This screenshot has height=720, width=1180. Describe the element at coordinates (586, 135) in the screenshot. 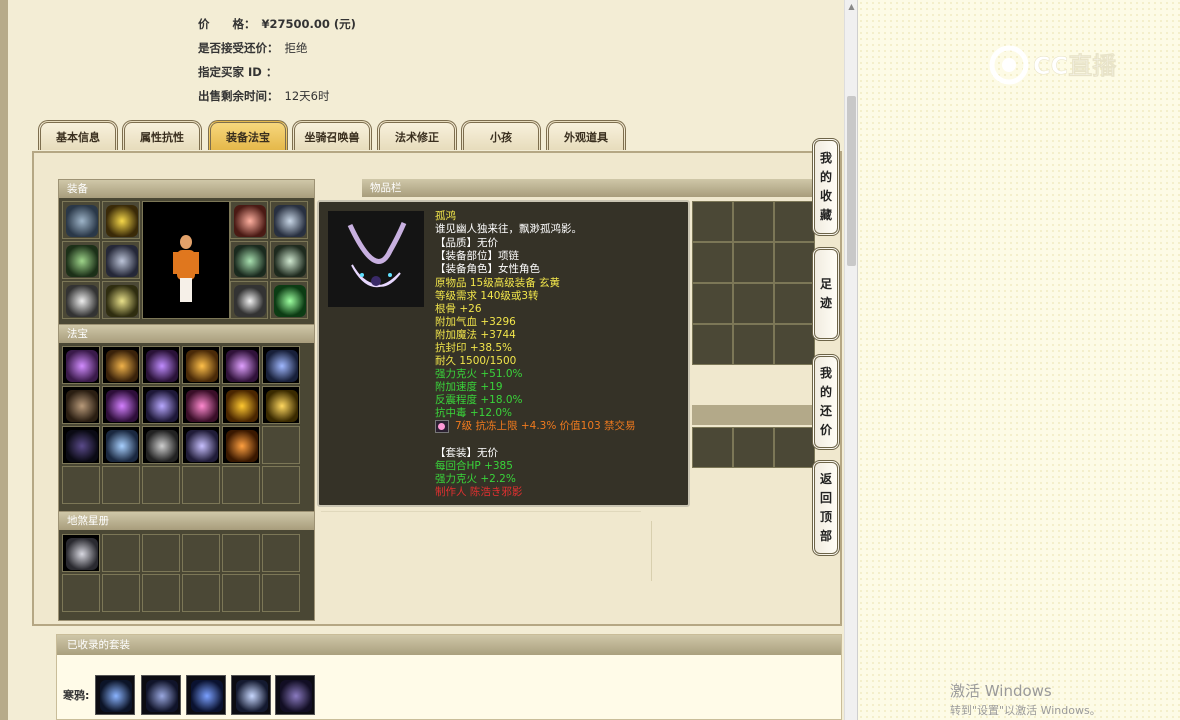

I see `tab-appearance-items: 外观道具` at that location.